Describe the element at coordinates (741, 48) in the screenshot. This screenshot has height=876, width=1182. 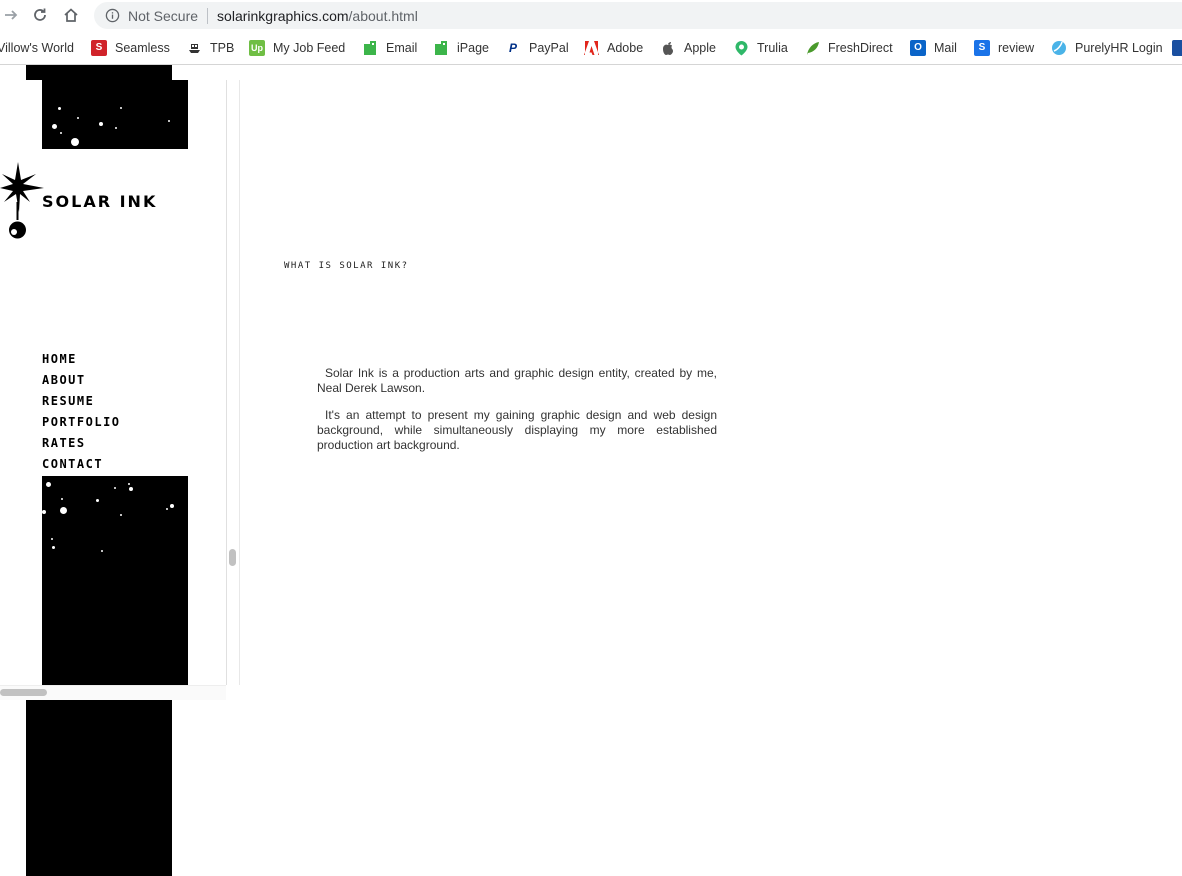
I see `pin-icon` at that location.